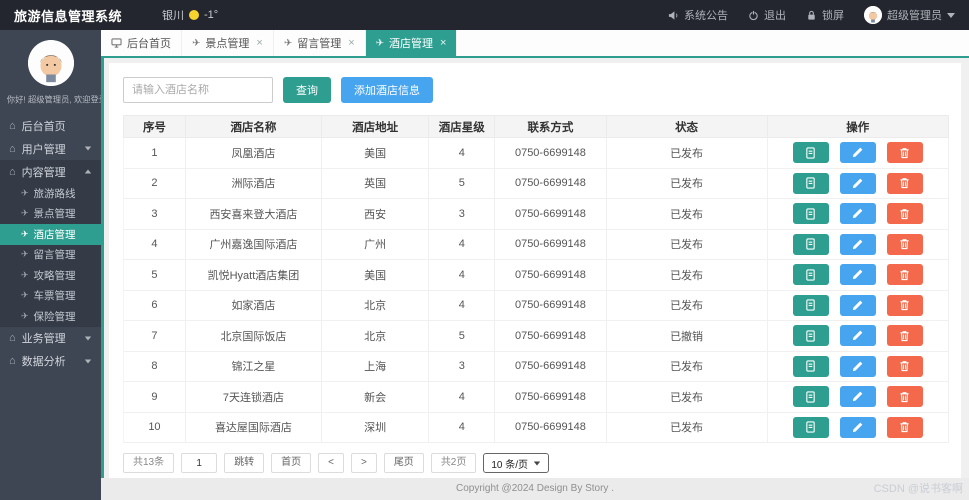  Describe the element at coordinates (154, 427) in the screenshot. I see `cell-index: 10` at that location.